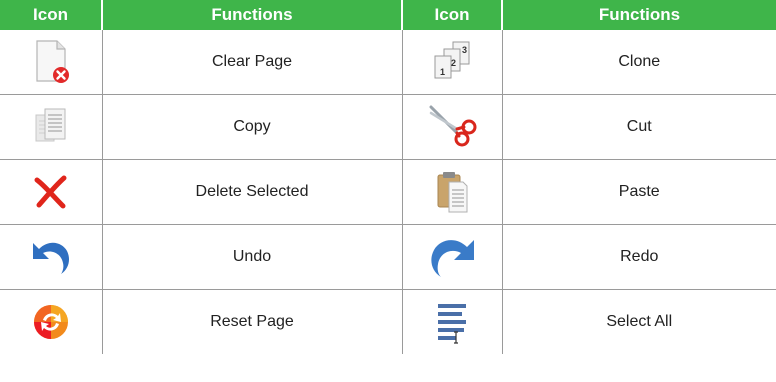 The width and height of the screenshot is (776, 382). What do you see at coordinates (252, 257) in the screenshot?
I see `function-label: Undo` at bounding box center [252, 257].